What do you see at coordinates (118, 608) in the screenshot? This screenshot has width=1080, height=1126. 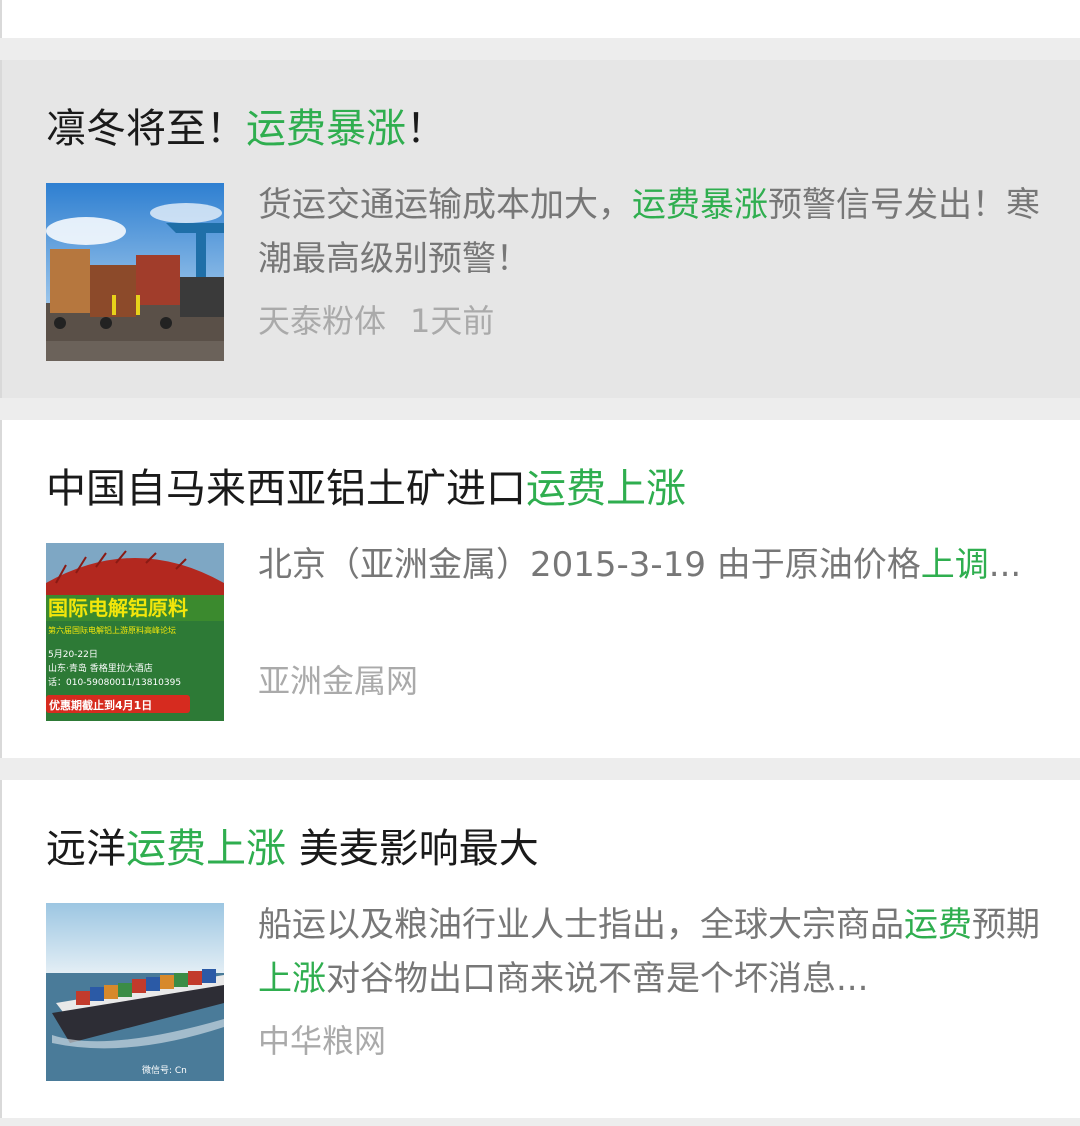 I see `poster-banner: 国际电解铝原料` at bounding box center [118, 608].